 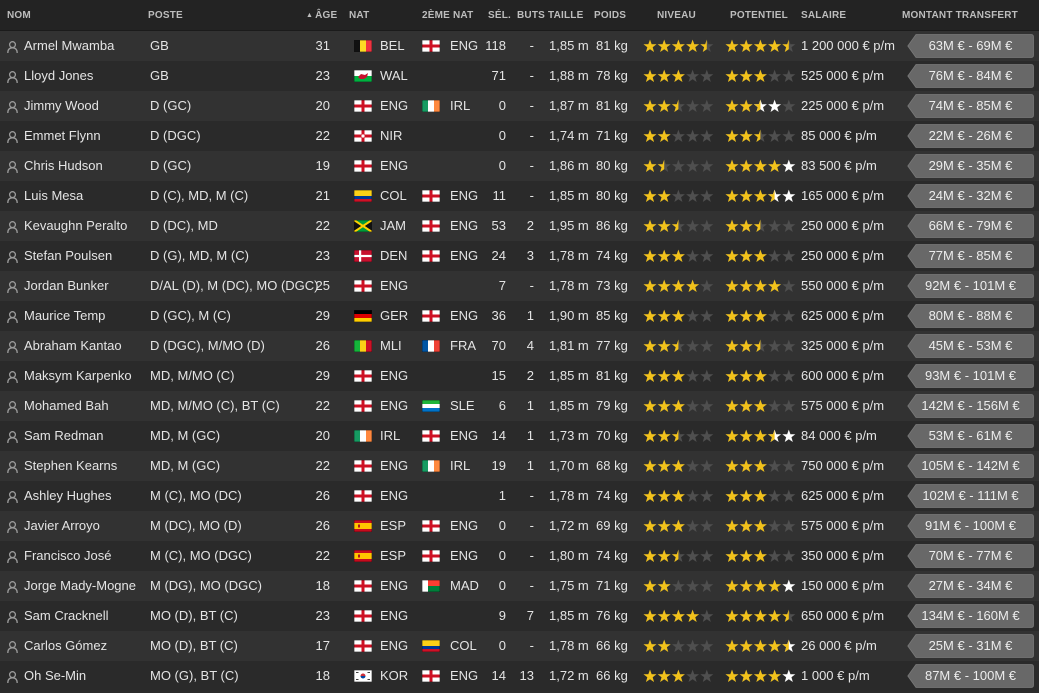 What do you see at coordinates (759, 15) in the screenshot?
I see `column-header-potential: POTENTIEL` at bounding box center [759, 15].